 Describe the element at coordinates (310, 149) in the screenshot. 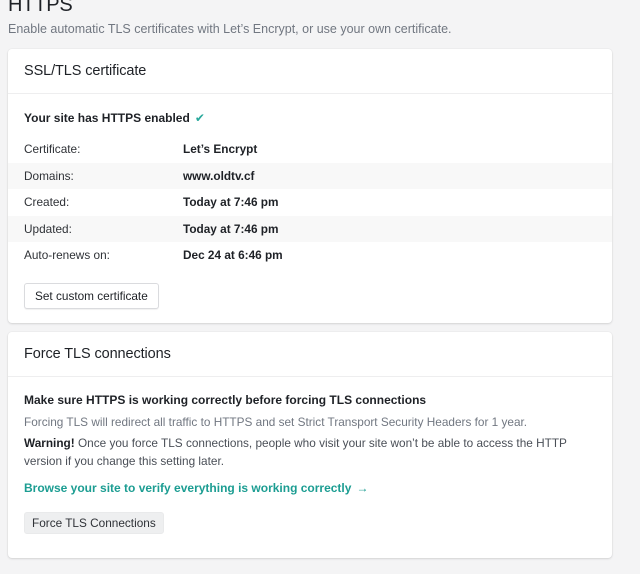

I see `detail-row-certificate: Certificate: Let’s Encrypt` at that location.